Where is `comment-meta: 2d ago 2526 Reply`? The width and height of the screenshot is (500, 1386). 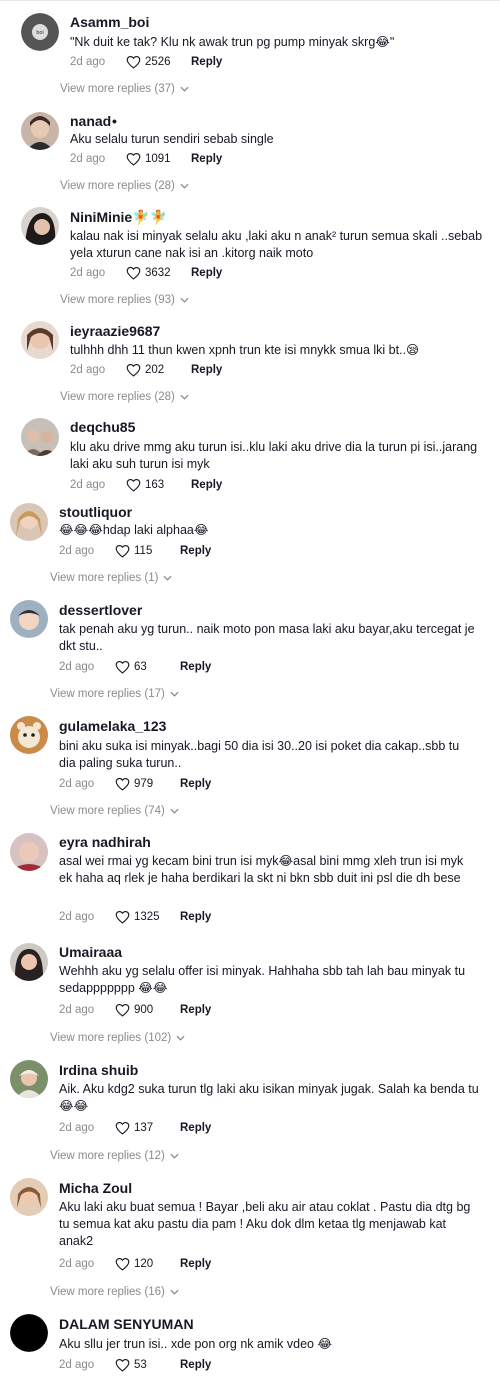
comment-meta: 2d ago 2526 Reply is located at coordinates (146, 62).